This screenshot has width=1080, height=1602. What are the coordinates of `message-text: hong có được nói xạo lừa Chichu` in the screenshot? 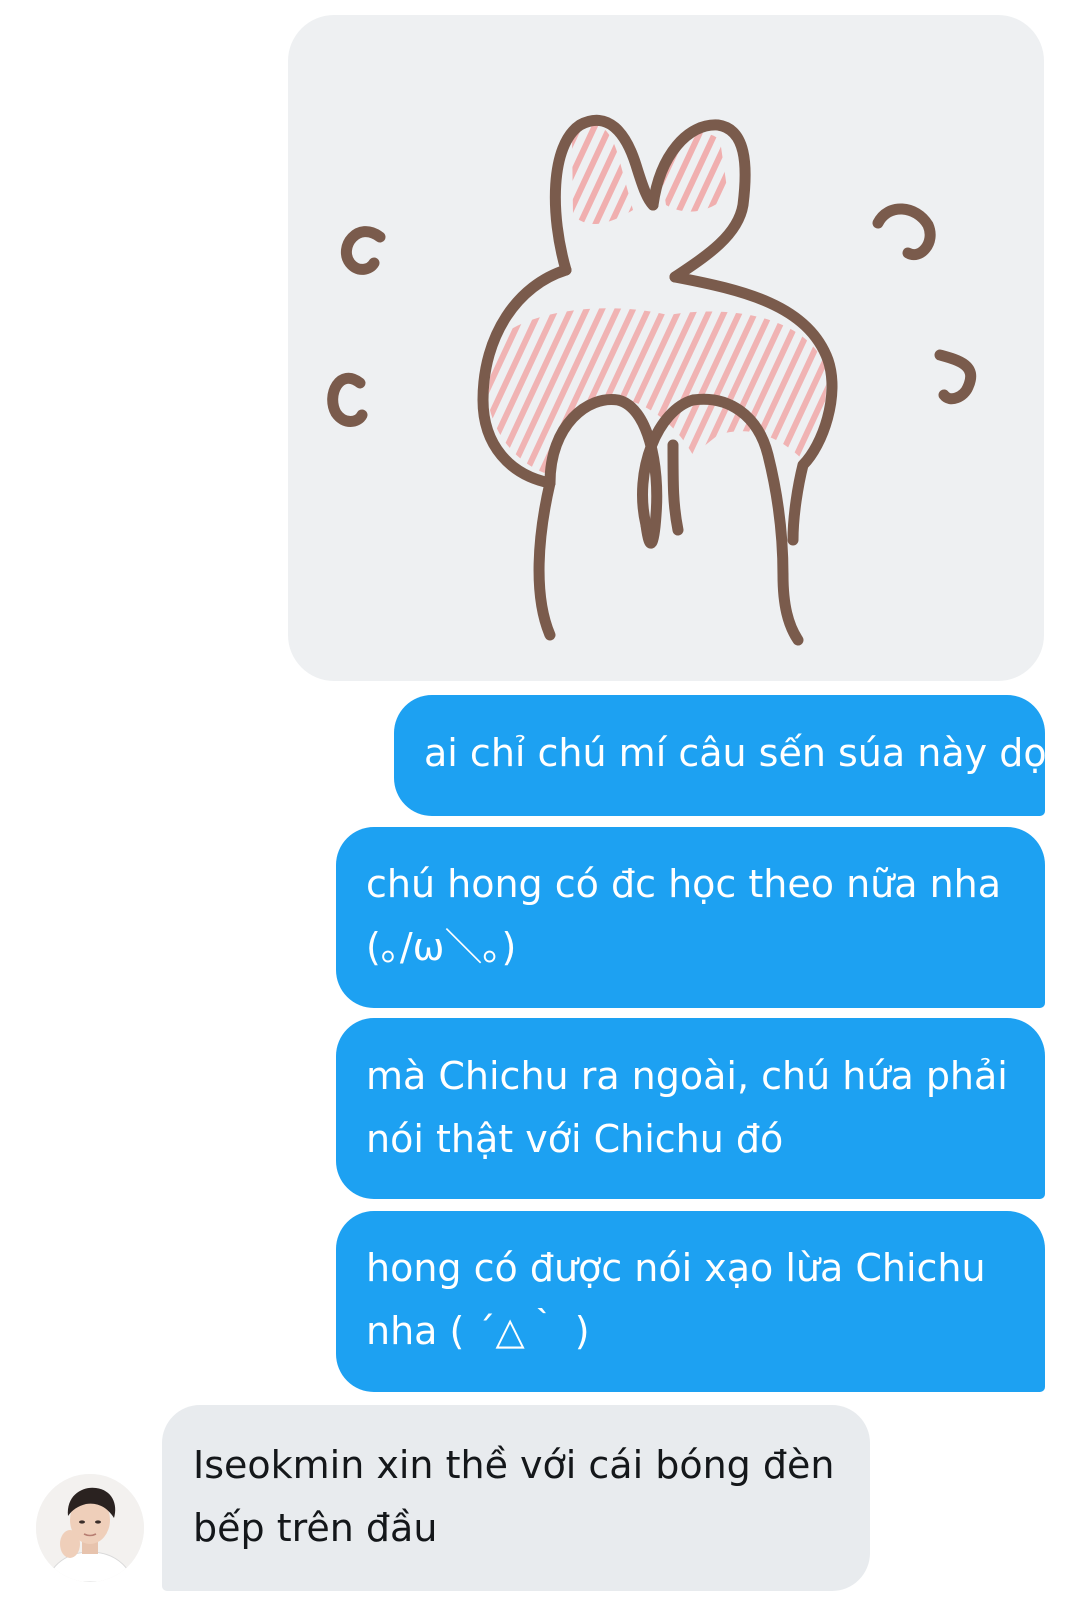 It's located at (676, 1268).